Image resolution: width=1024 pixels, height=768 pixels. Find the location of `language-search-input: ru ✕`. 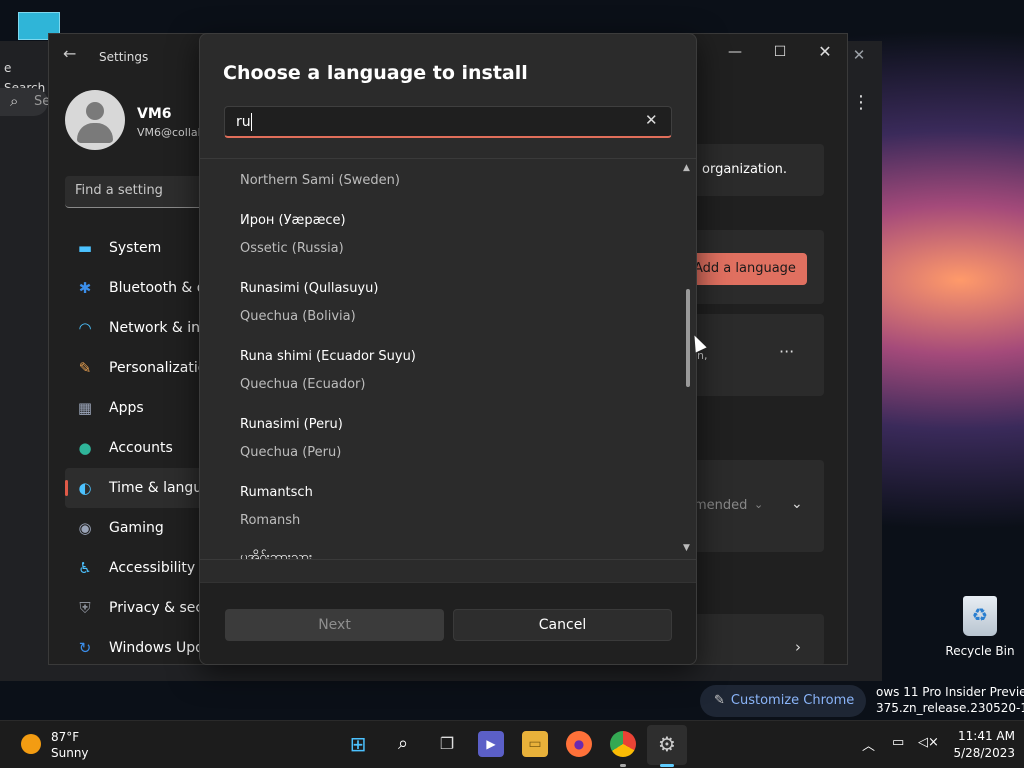

language-search-input: ru ✕ is located at coordinates (448, 122).